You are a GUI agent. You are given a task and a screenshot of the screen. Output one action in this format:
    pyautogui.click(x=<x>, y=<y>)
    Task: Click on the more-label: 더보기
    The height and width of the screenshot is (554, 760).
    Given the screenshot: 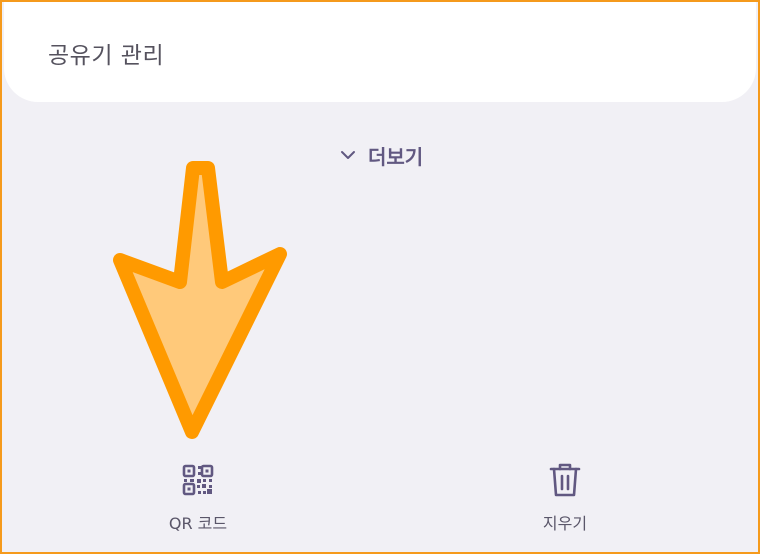 What is the action you would take?
    pyautogui.click(x=396, y=156)
    